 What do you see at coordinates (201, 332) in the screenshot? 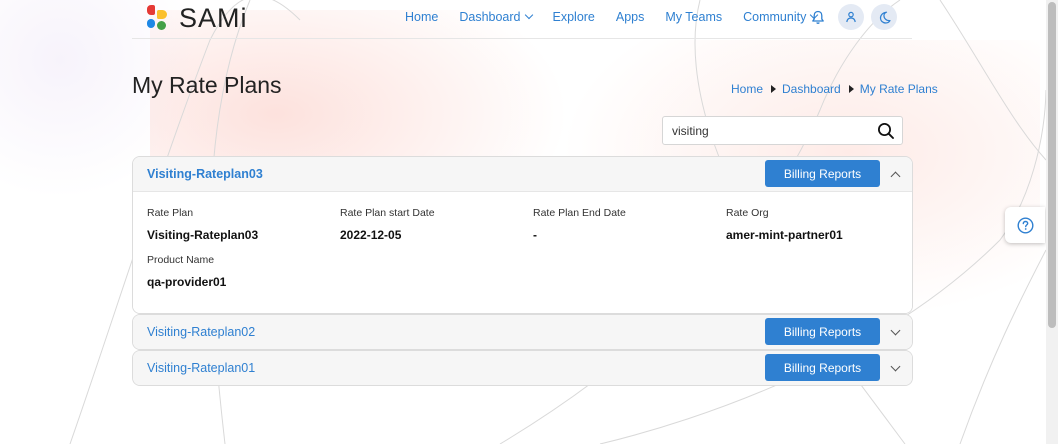
I see `rate-plan-title: Visiting-Rateplan02` at bounding box center [201, 332].